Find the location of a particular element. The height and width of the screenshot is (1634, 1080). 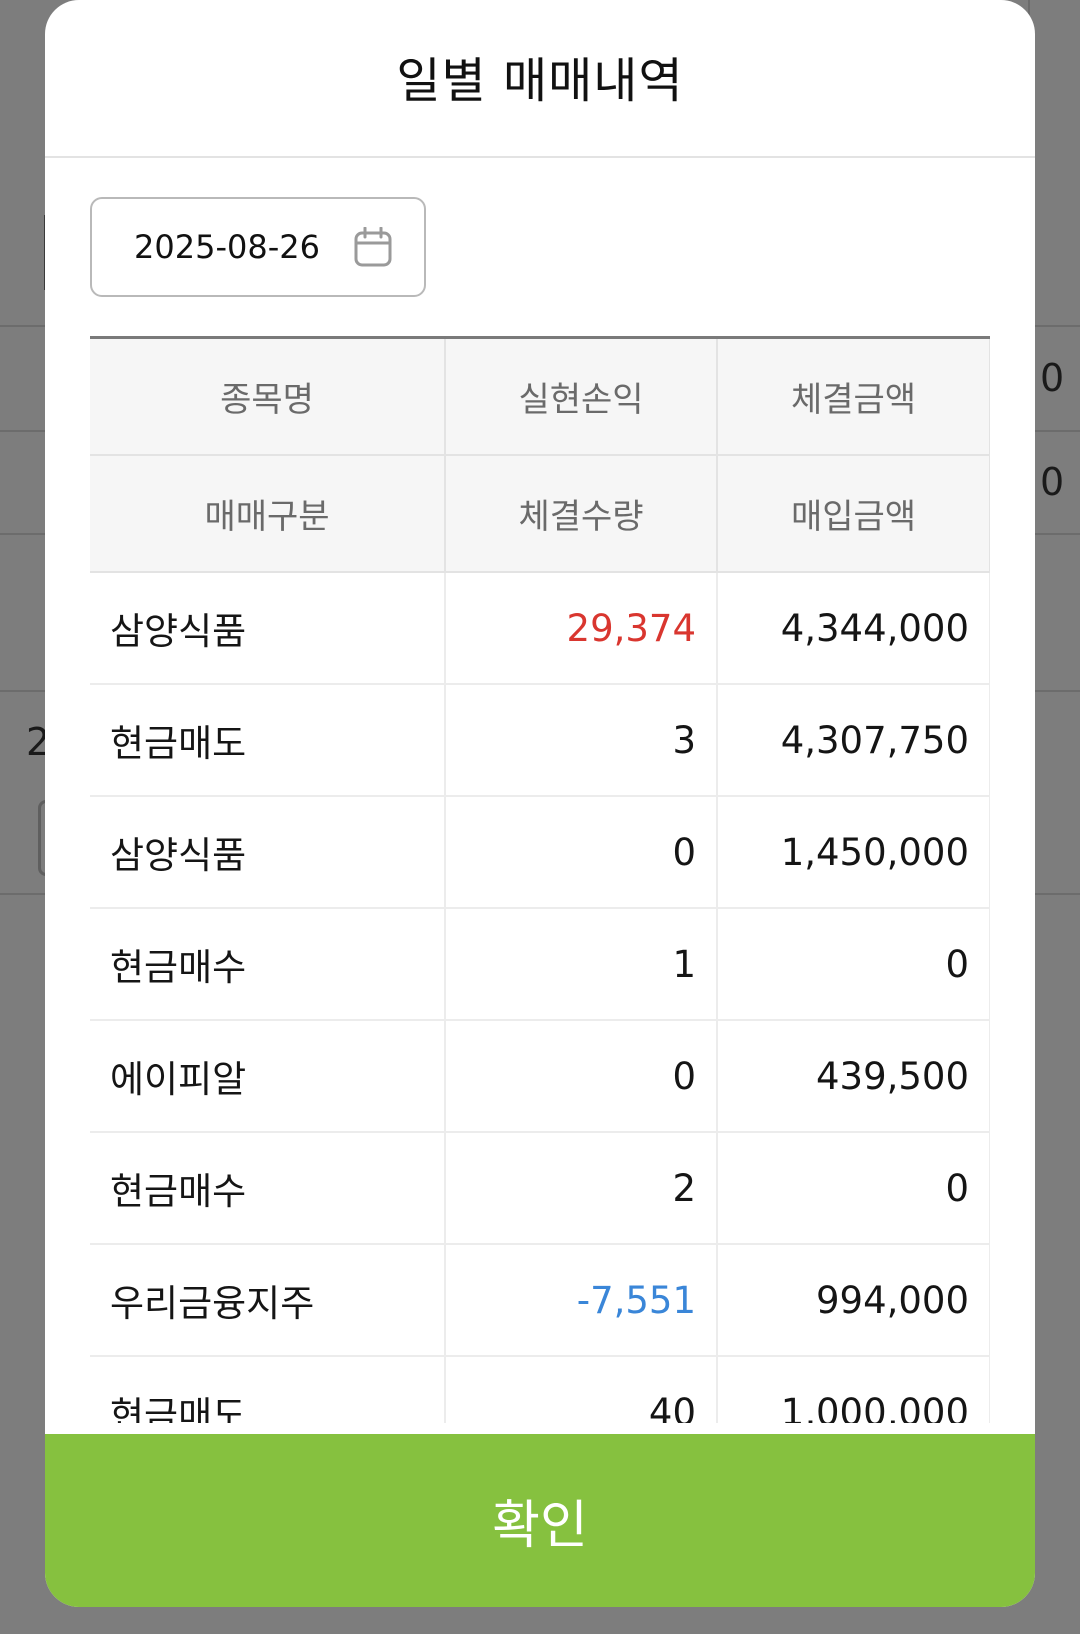

modal-header: 일별 매매내역 is located at coordinates (540, 79).